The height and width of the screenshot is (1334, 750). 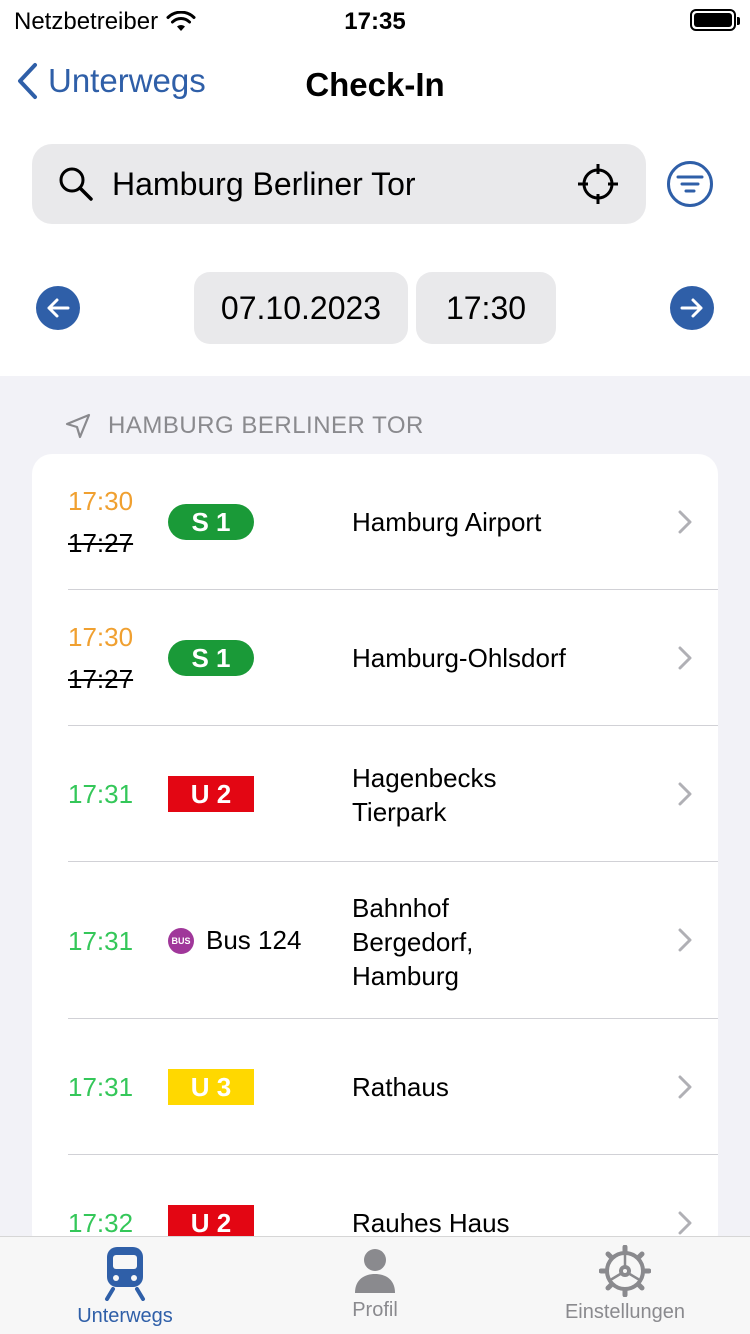 I want to click on arrow-right-icon, so click(x=691, y=308).